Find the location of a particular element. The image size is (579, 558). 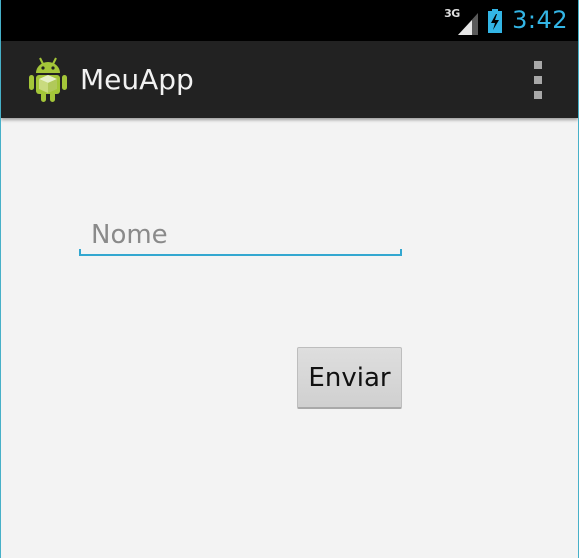

status-clock: 3:42 is located at coordinates (540, 20).